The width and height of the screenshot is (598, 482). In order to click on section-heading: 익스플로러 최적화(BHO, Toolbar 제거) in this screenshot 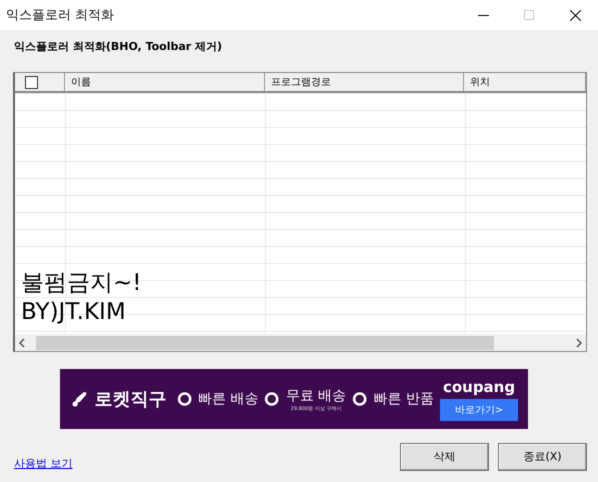, I will do `click(119, 47)`.